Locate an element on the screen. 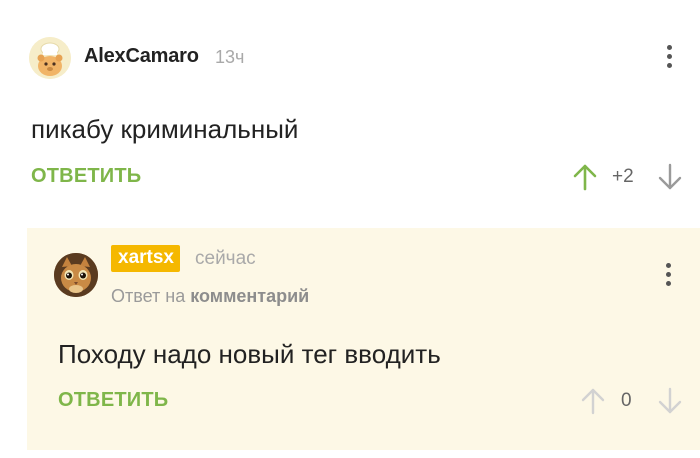 The height and width of the screenshot is (458, 700). reply-to-label: Ответ на комментарий is located at coordinates (210, 296).